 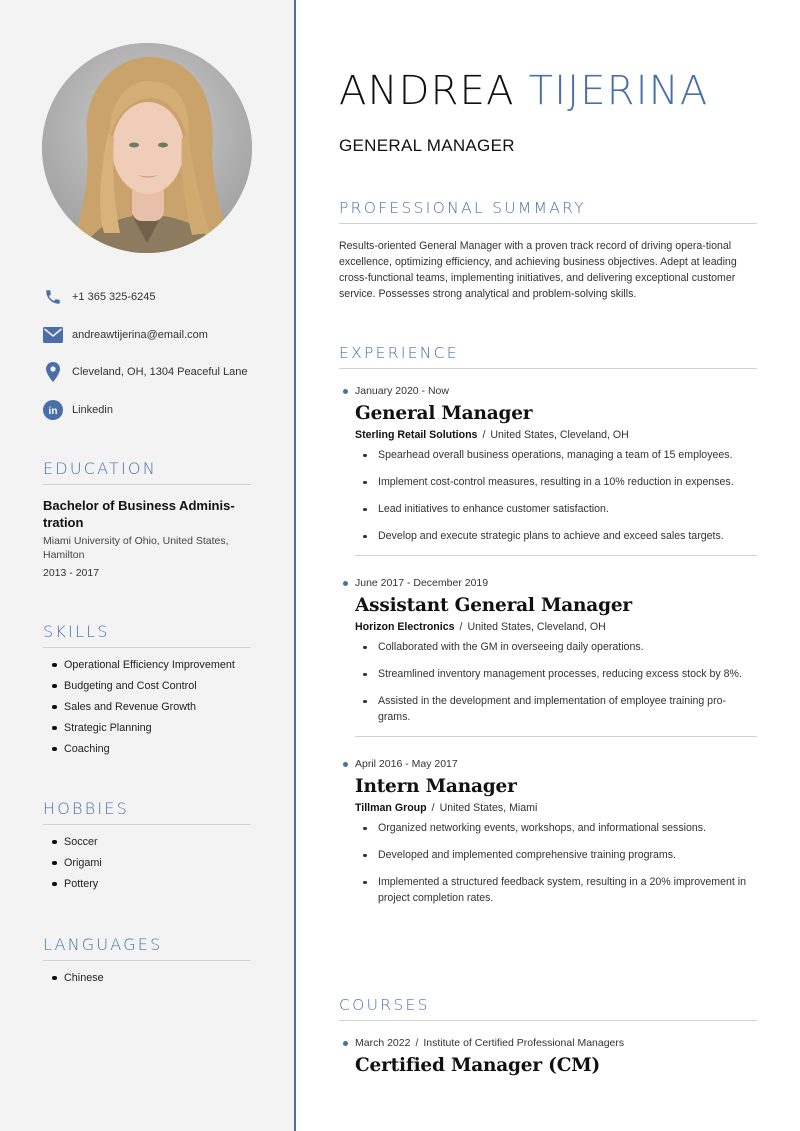 I want to click on education-years: 2013 - 2017, so click(x=71, y=573).